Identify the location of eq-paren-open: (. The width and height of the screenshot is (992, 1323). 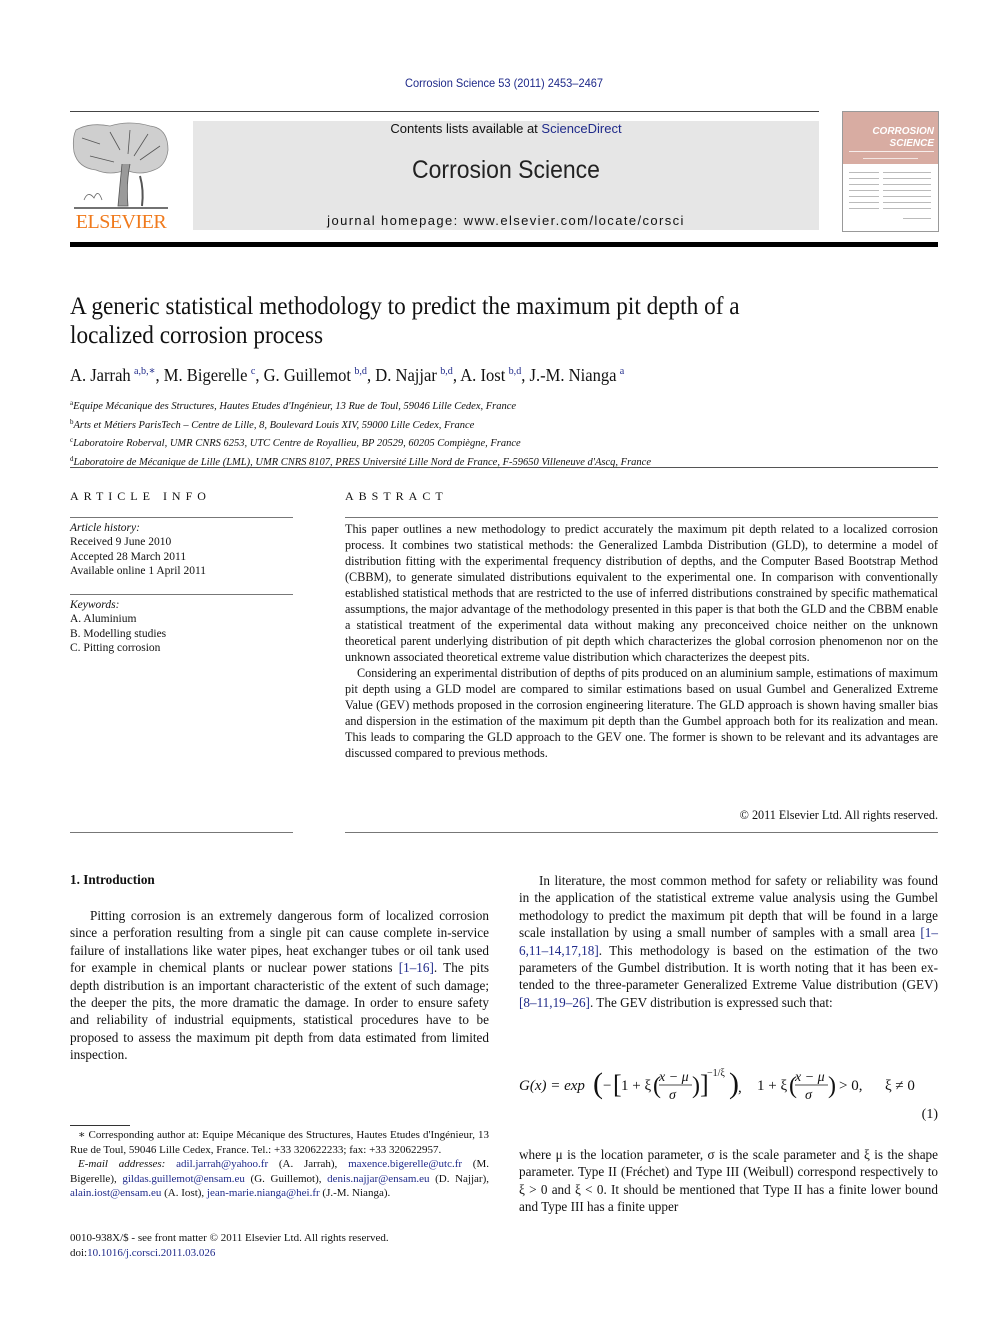
(598, 1083).